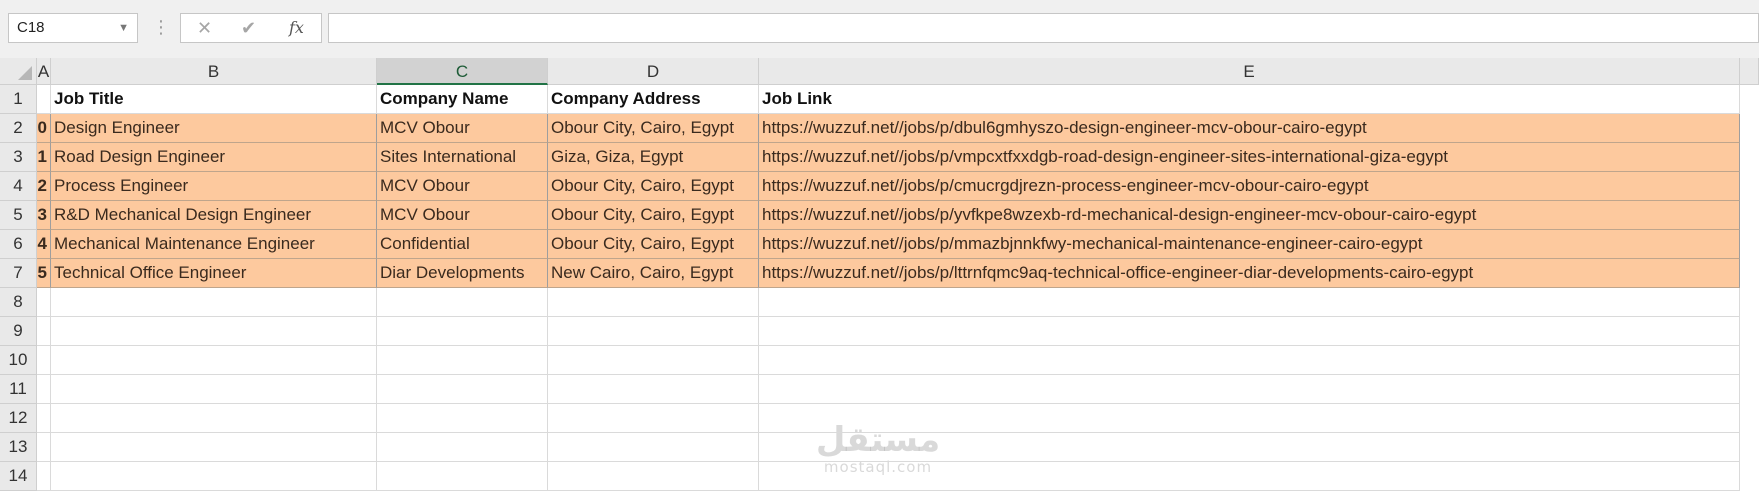  What do you see at coordinates (44, 273) in the screenshot?
I see `table-cell: 5` at bounding box center [44, 273].